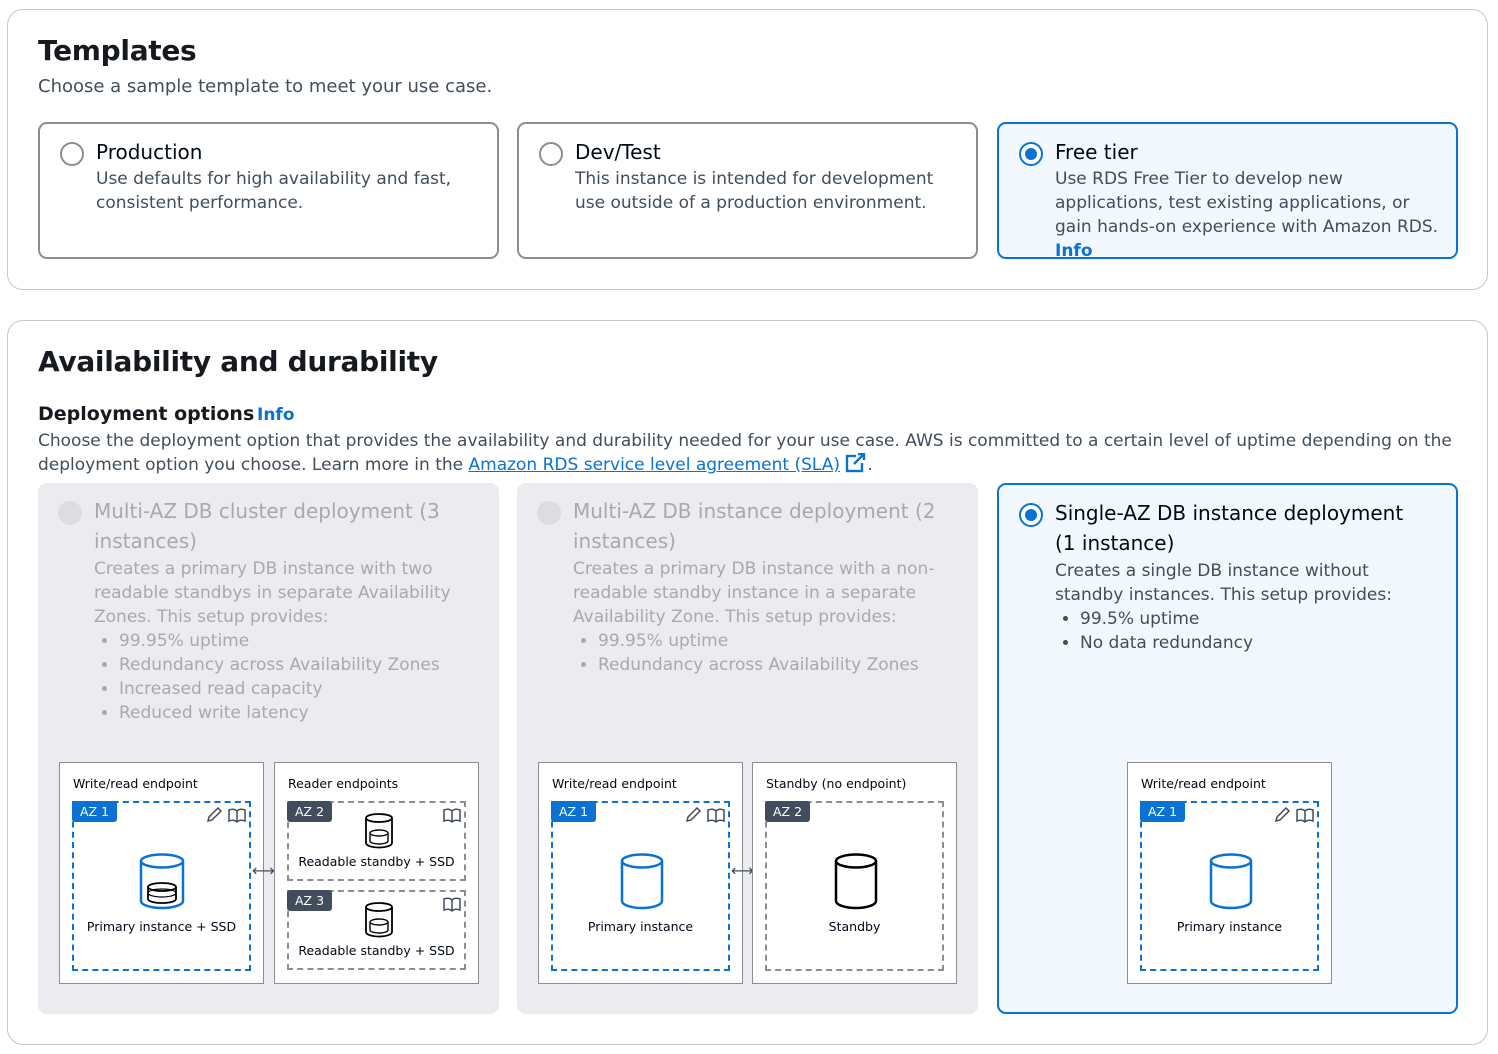 This screenshot has height=1054, width=1498. What do you see at coordinates (149, 152) in the screenshot?
I see `production-title: Production` at bounding box center [149, 152].